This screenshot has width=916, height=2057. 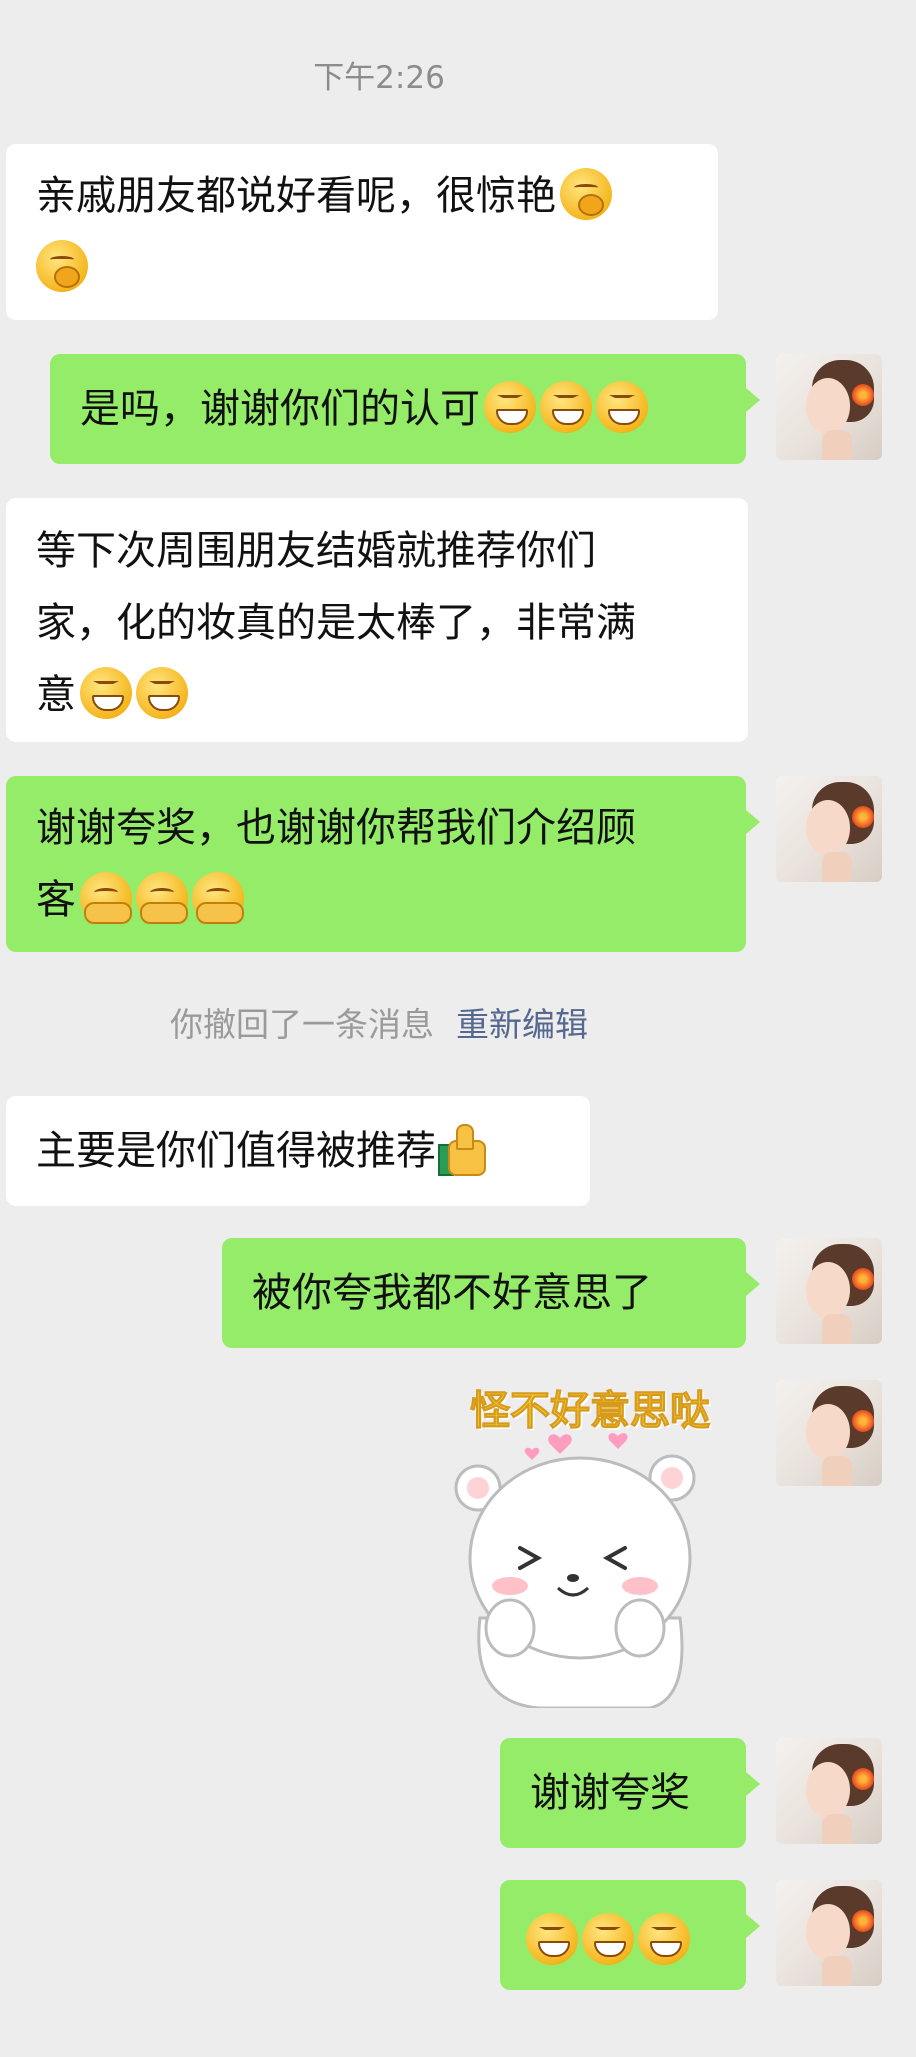 I want to click on message-text: 被你夸我都不好意思了, so click(x=452, y=1293).